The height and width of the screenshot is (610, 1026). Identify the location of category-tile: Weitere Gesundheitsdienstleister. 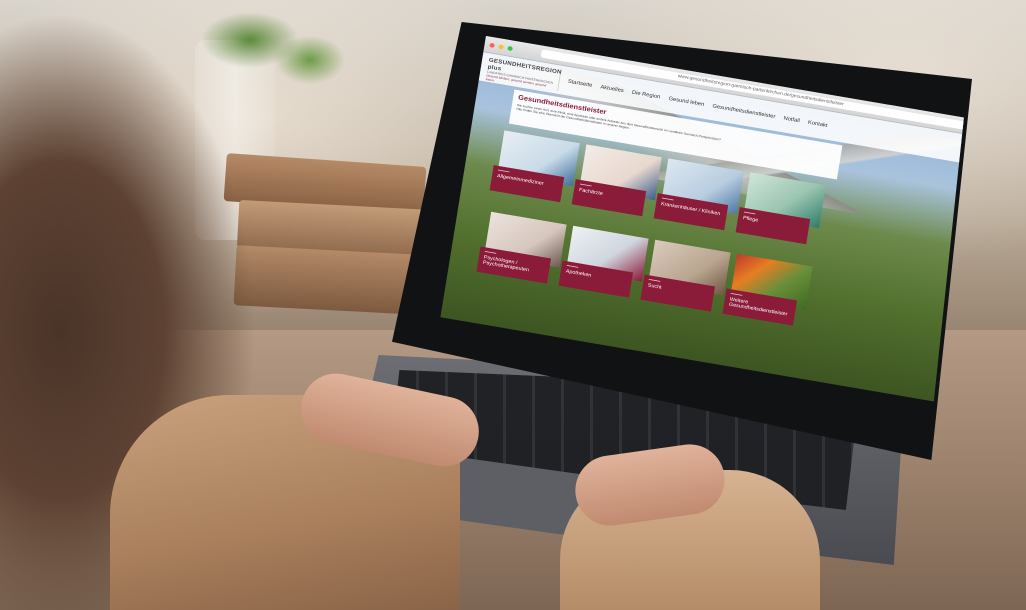
(767, 293).